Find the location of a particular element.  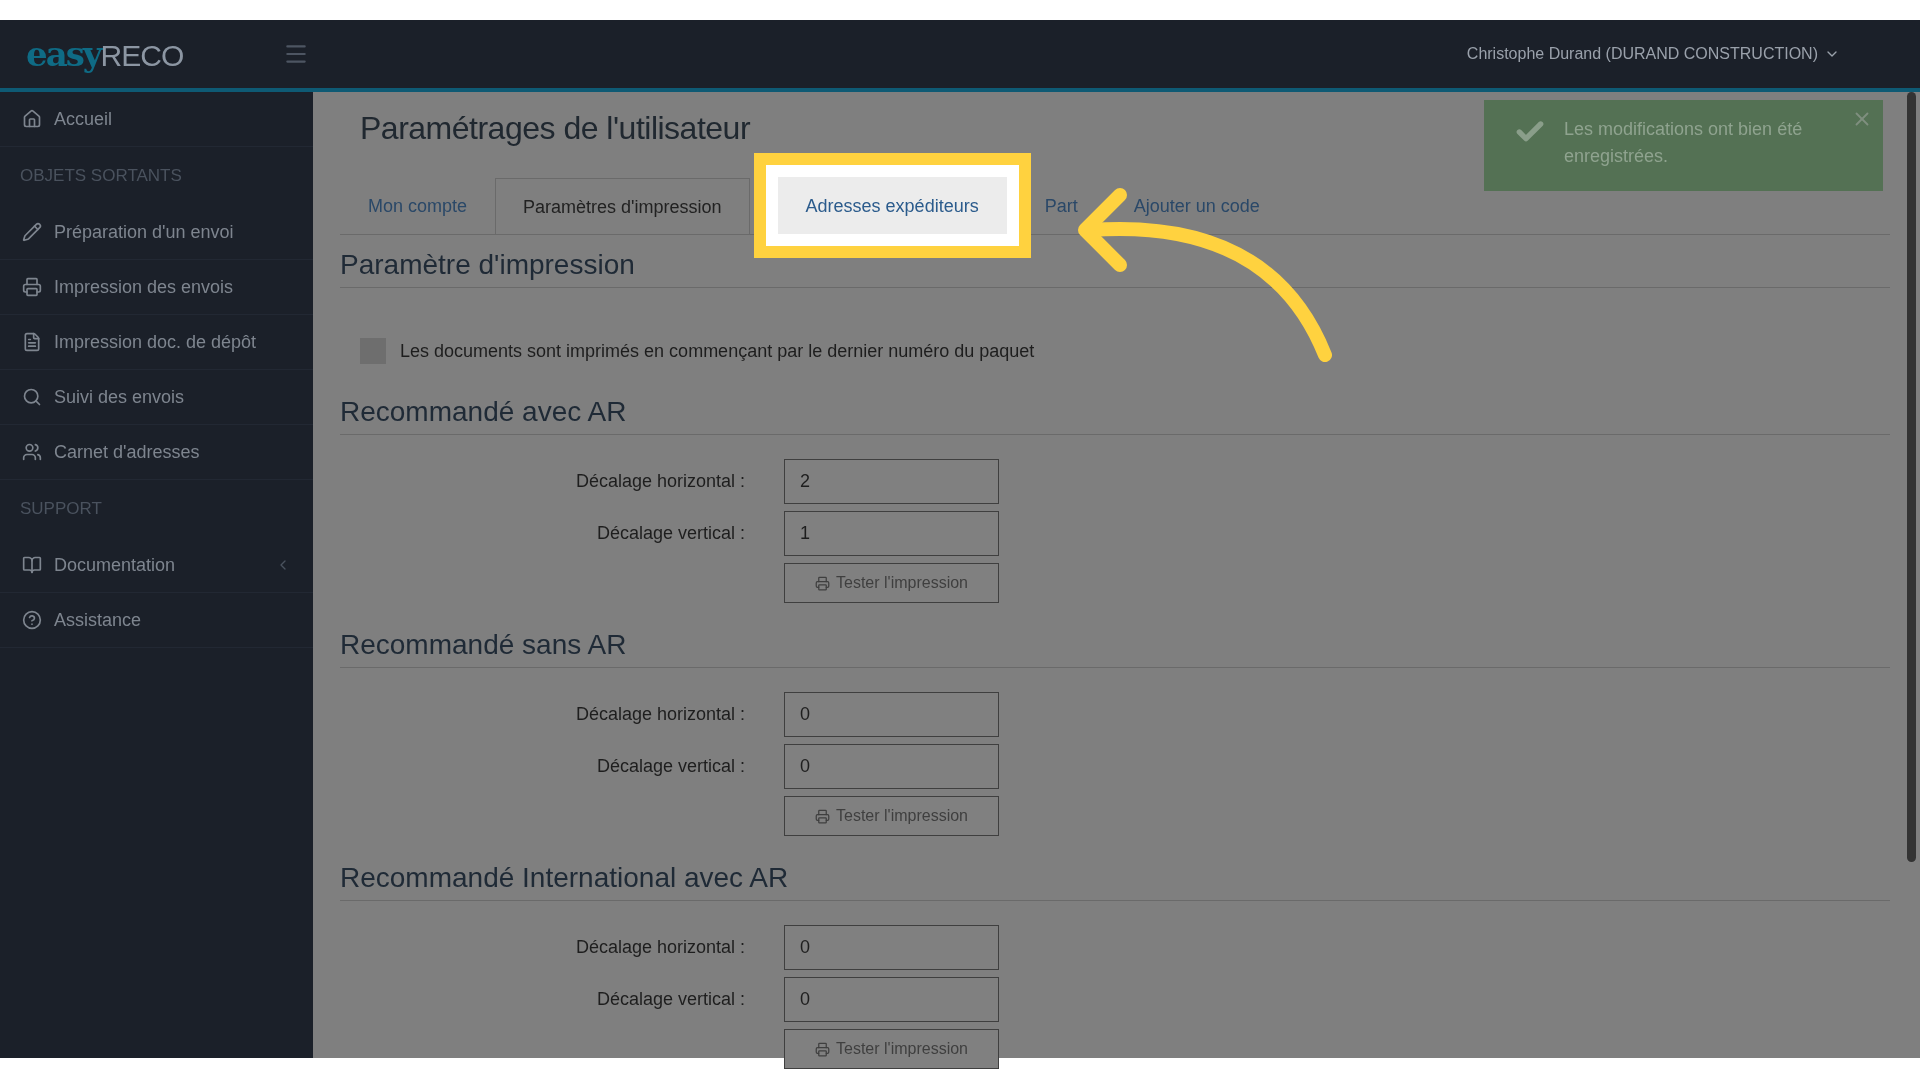

section-heading: Recommandé sans AR is located at coordinates (1115, 641).